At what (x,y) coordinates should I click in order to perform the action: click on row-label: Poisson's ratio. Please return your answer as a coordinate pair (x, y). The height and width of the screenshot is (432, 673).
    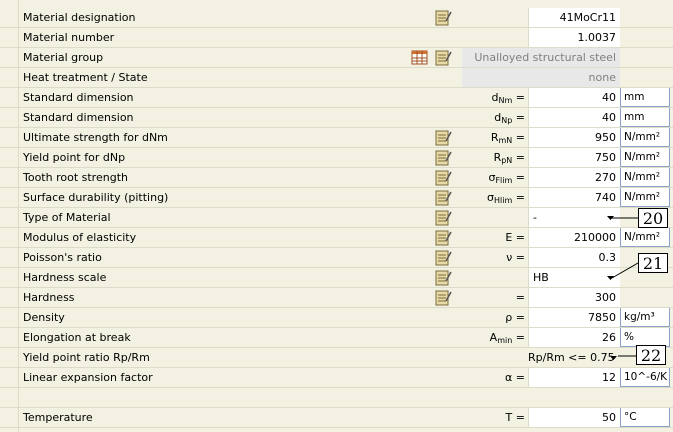
    Looking at the image, I should click on (230, 257).